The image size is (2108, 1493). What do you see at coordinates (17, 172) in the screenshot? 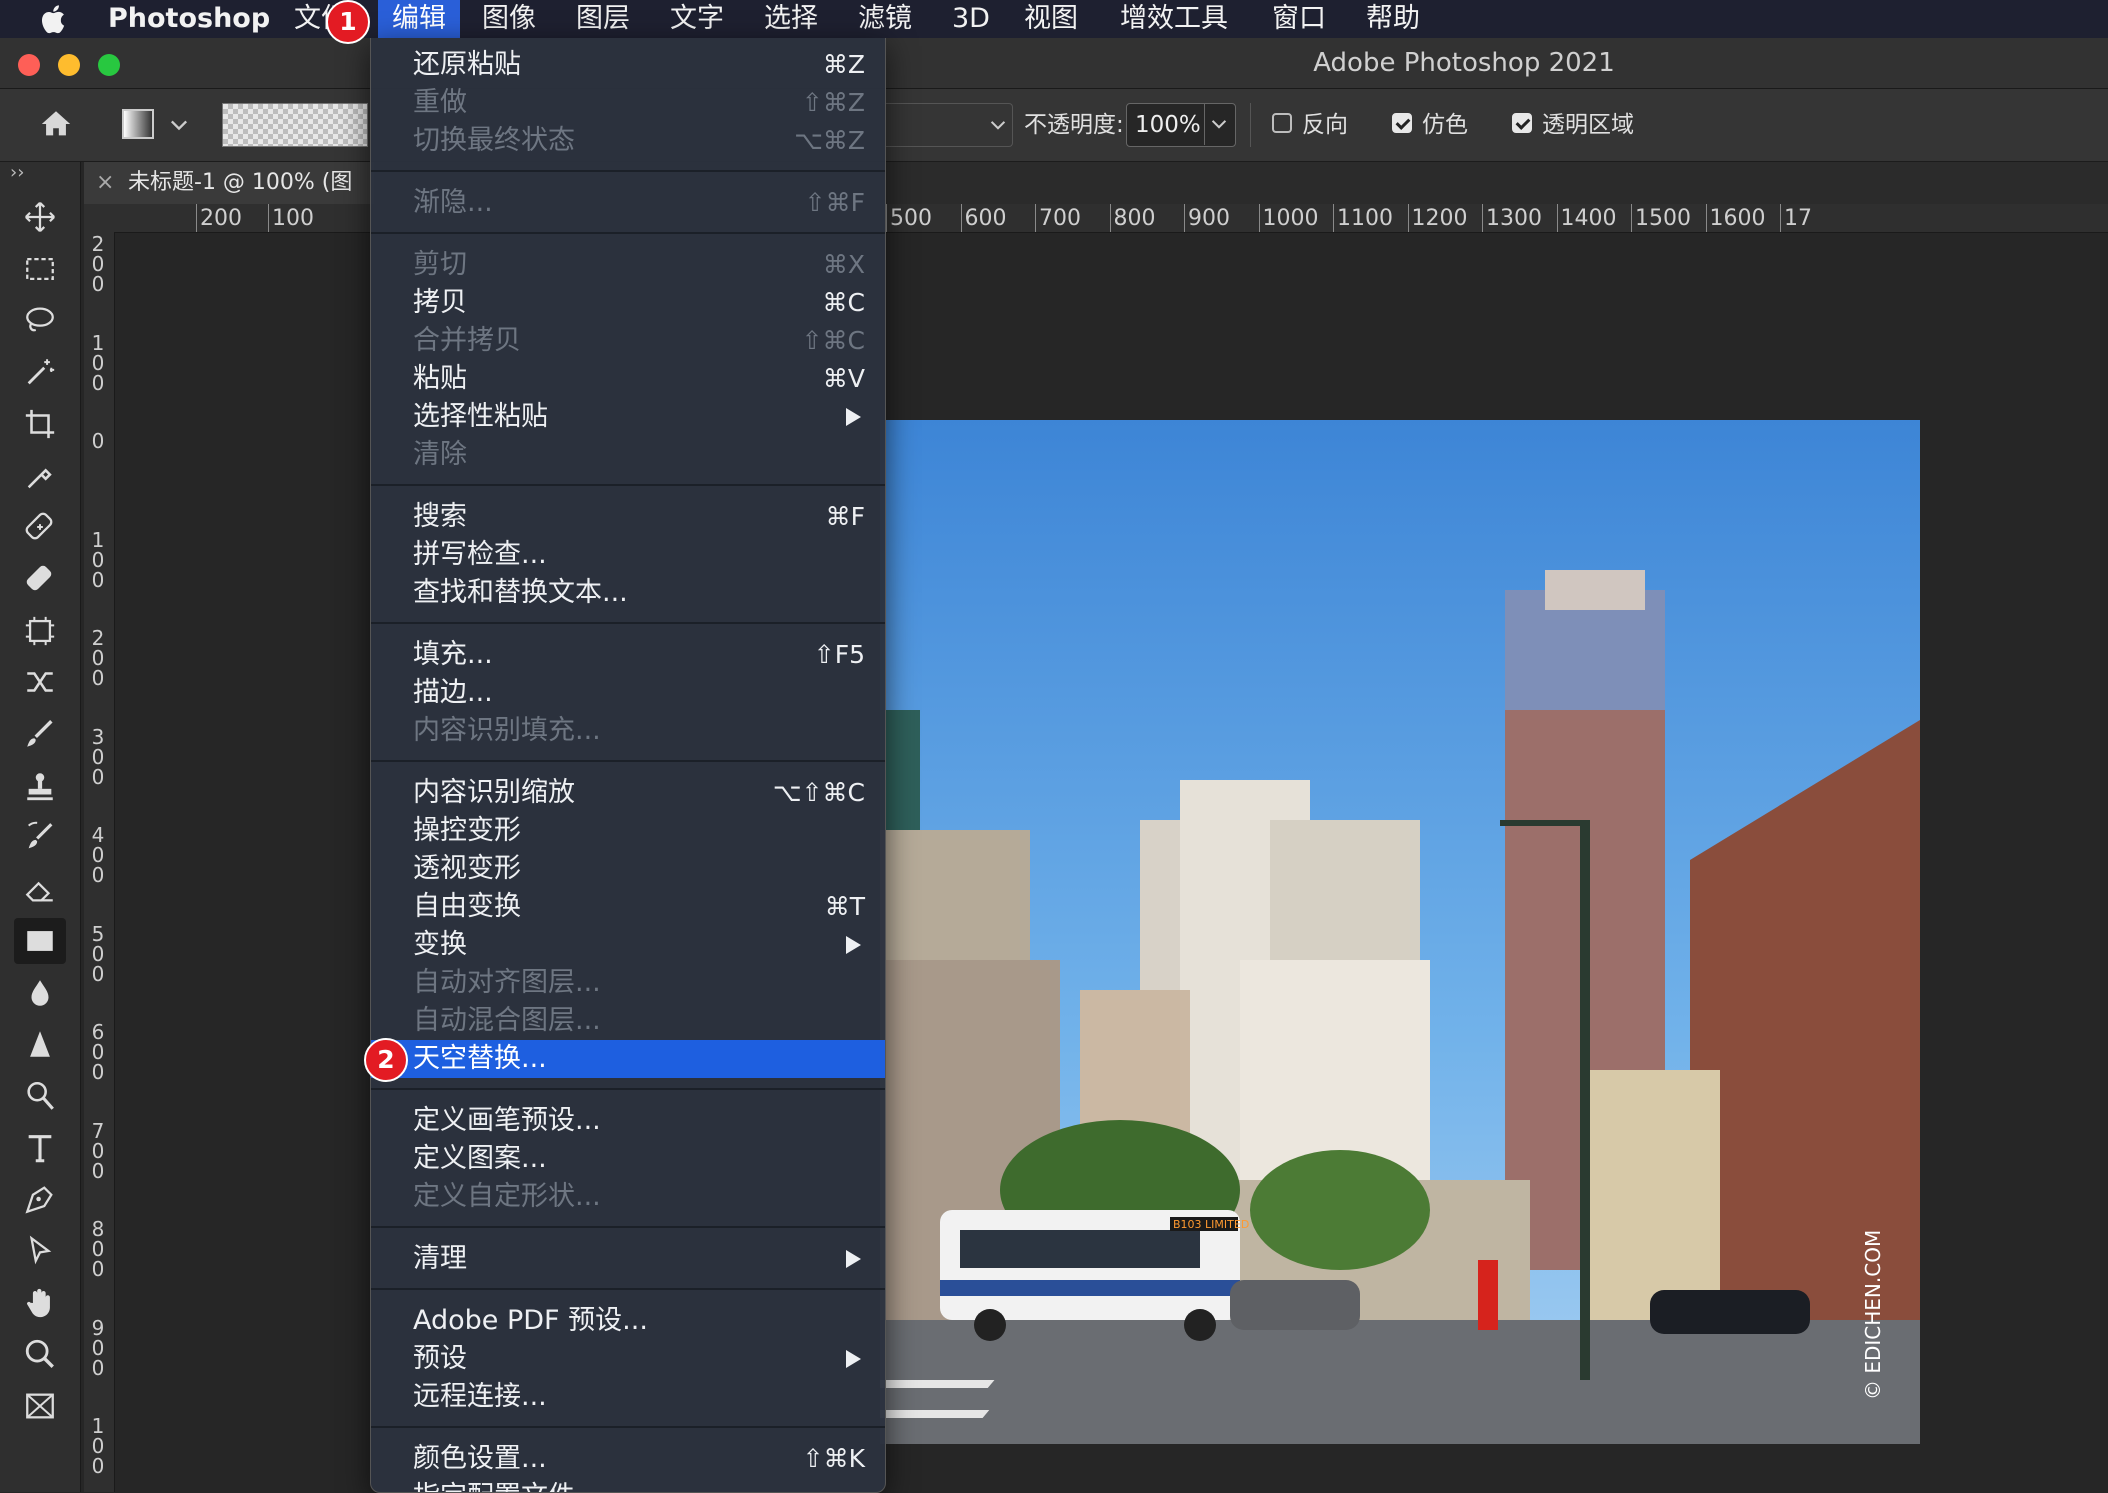
I see `collapse-toolbox-icon: ››` at bounding box center [17, 172].